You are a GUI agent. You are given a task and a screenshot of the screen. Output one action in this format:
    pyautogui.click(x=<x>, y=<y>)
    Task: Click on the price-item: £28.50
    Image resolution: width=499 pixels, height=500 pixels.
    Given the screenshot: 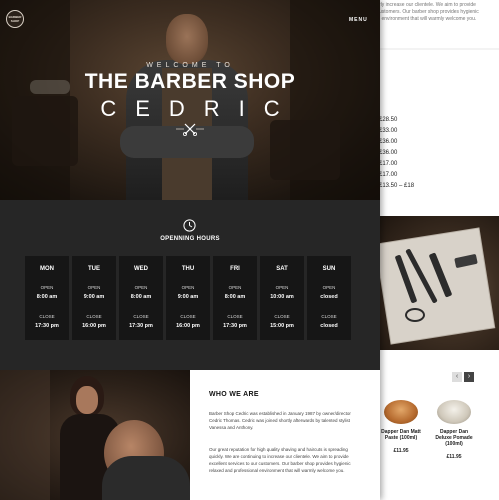 What is the action you would take?
    pyautogui.click(x=388, y=120)
    